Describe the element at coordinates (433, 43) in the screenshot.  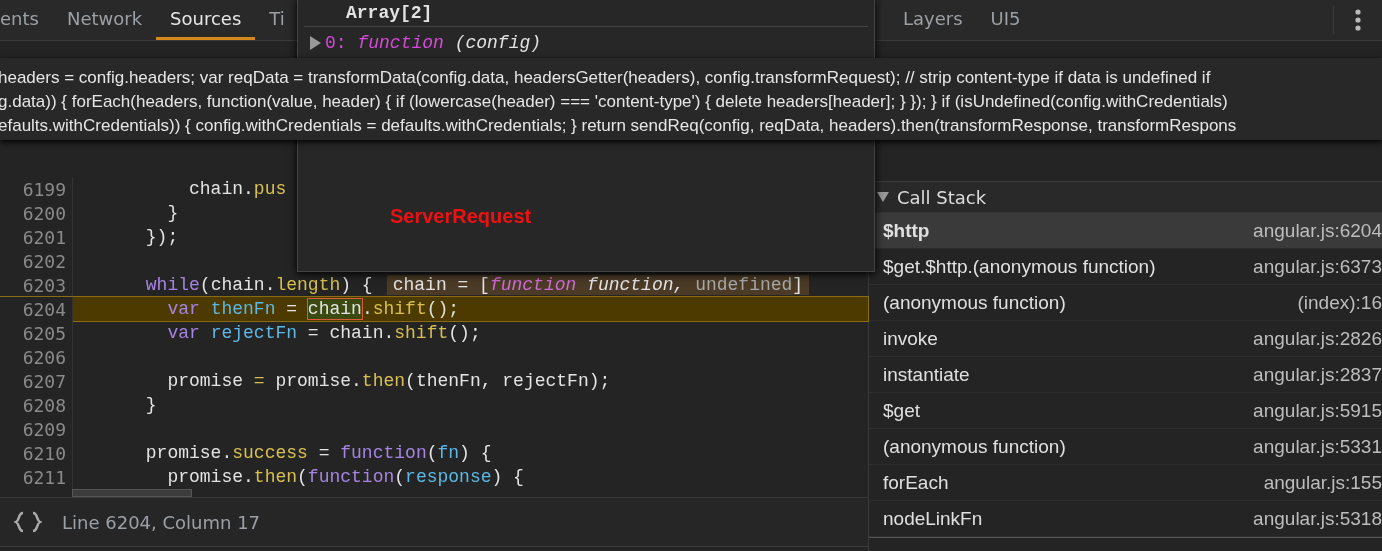
I see `property-entry: 0: function (config)` at that location.